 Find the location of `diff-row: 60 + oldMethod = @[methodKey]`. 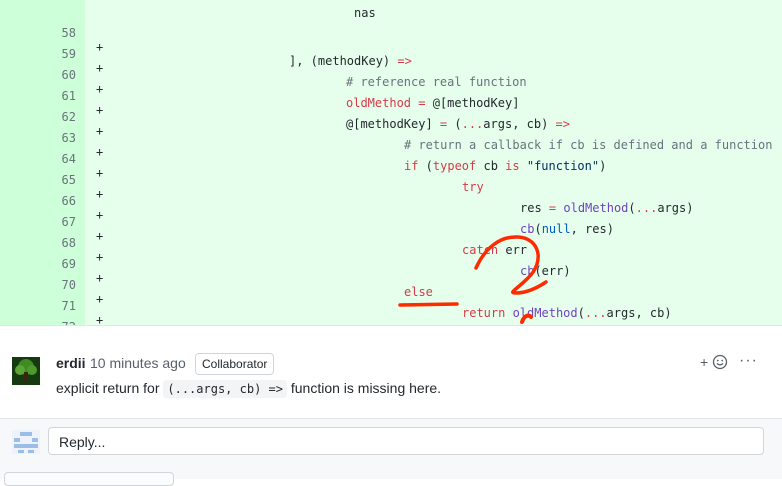

diff-row: 60 + oldMethod = @[methodKey] is located at coordinates (391, 80).